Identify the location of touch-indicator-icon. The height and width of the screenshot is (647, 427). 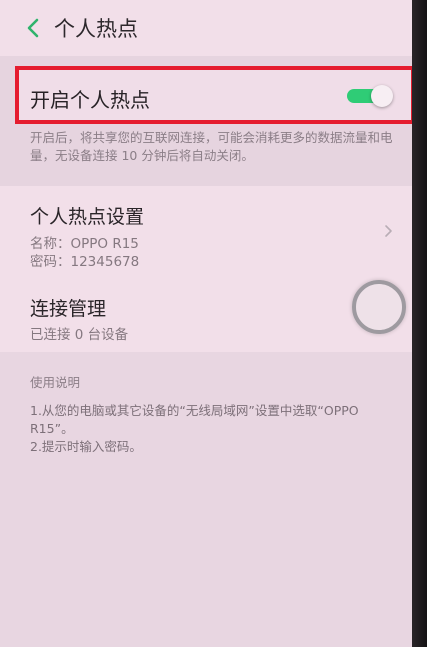
(379, 307).